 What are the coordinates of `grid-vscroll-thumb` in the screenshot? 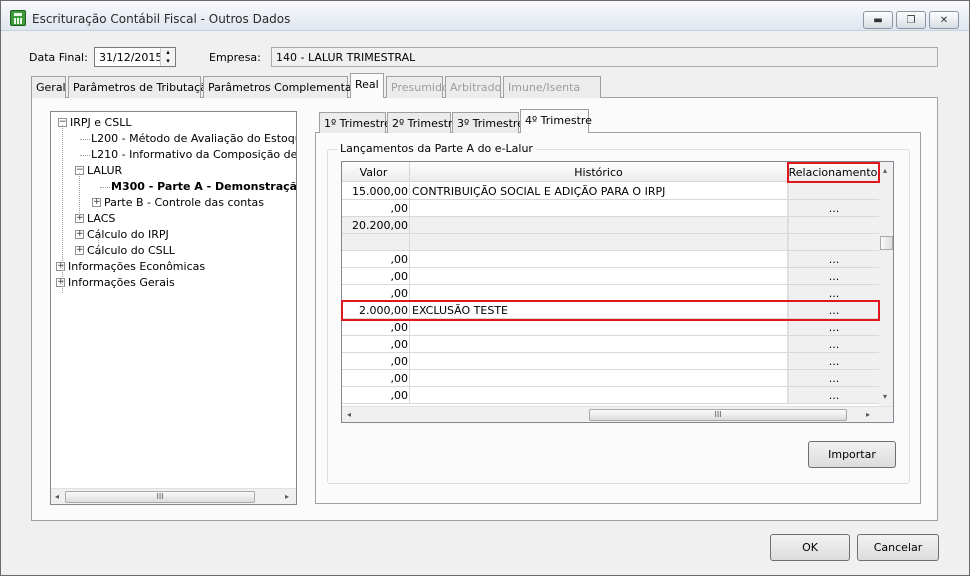 It's located at (886, 243).